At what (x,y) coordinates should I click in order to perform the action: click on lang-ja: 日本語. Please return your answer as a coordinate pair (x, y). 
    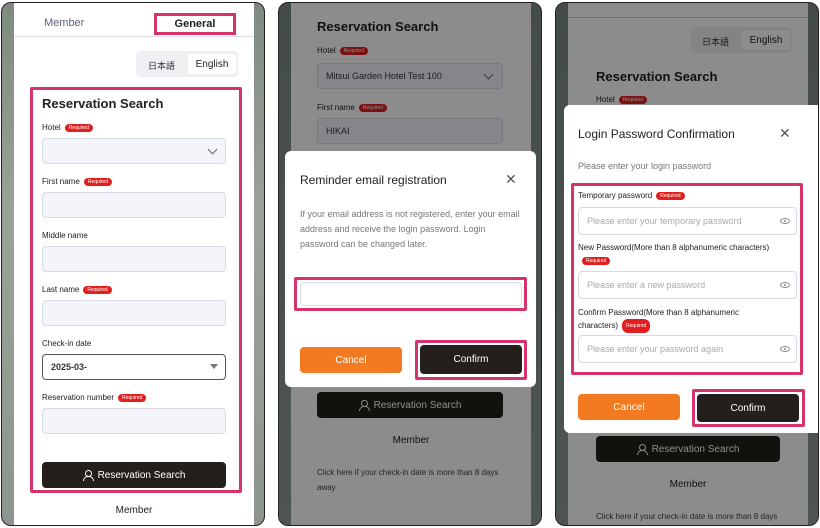
    Looking at the image, I should click on (161, 65).